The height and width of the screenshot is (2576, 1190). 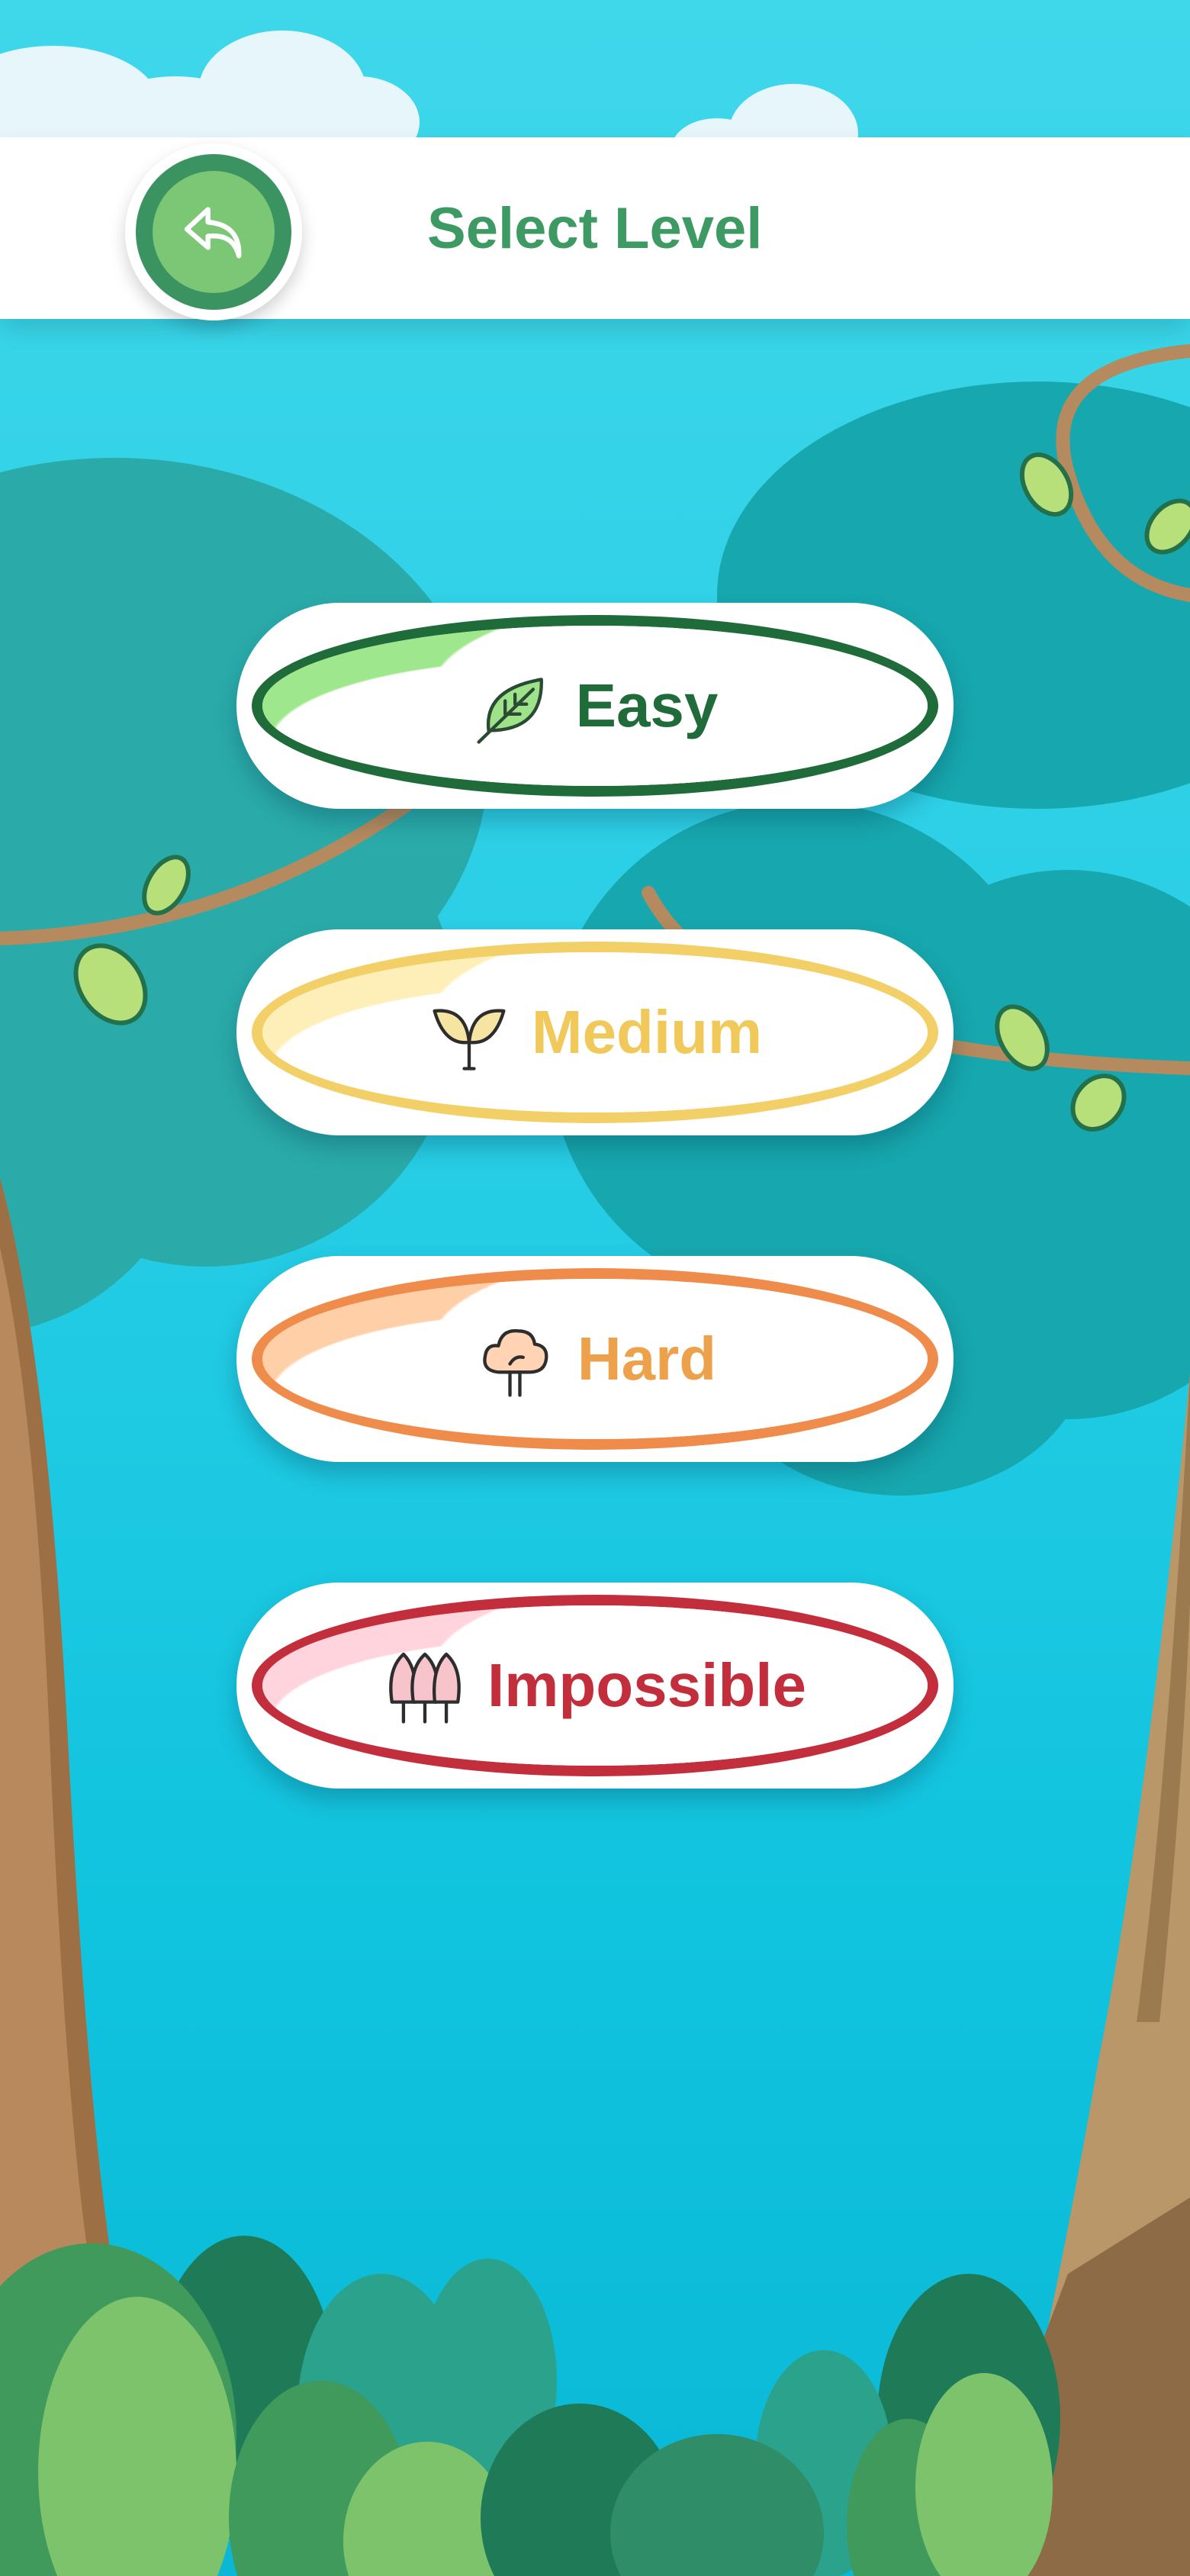 I want to click on forest-icon, so click(x=425, y=1688).